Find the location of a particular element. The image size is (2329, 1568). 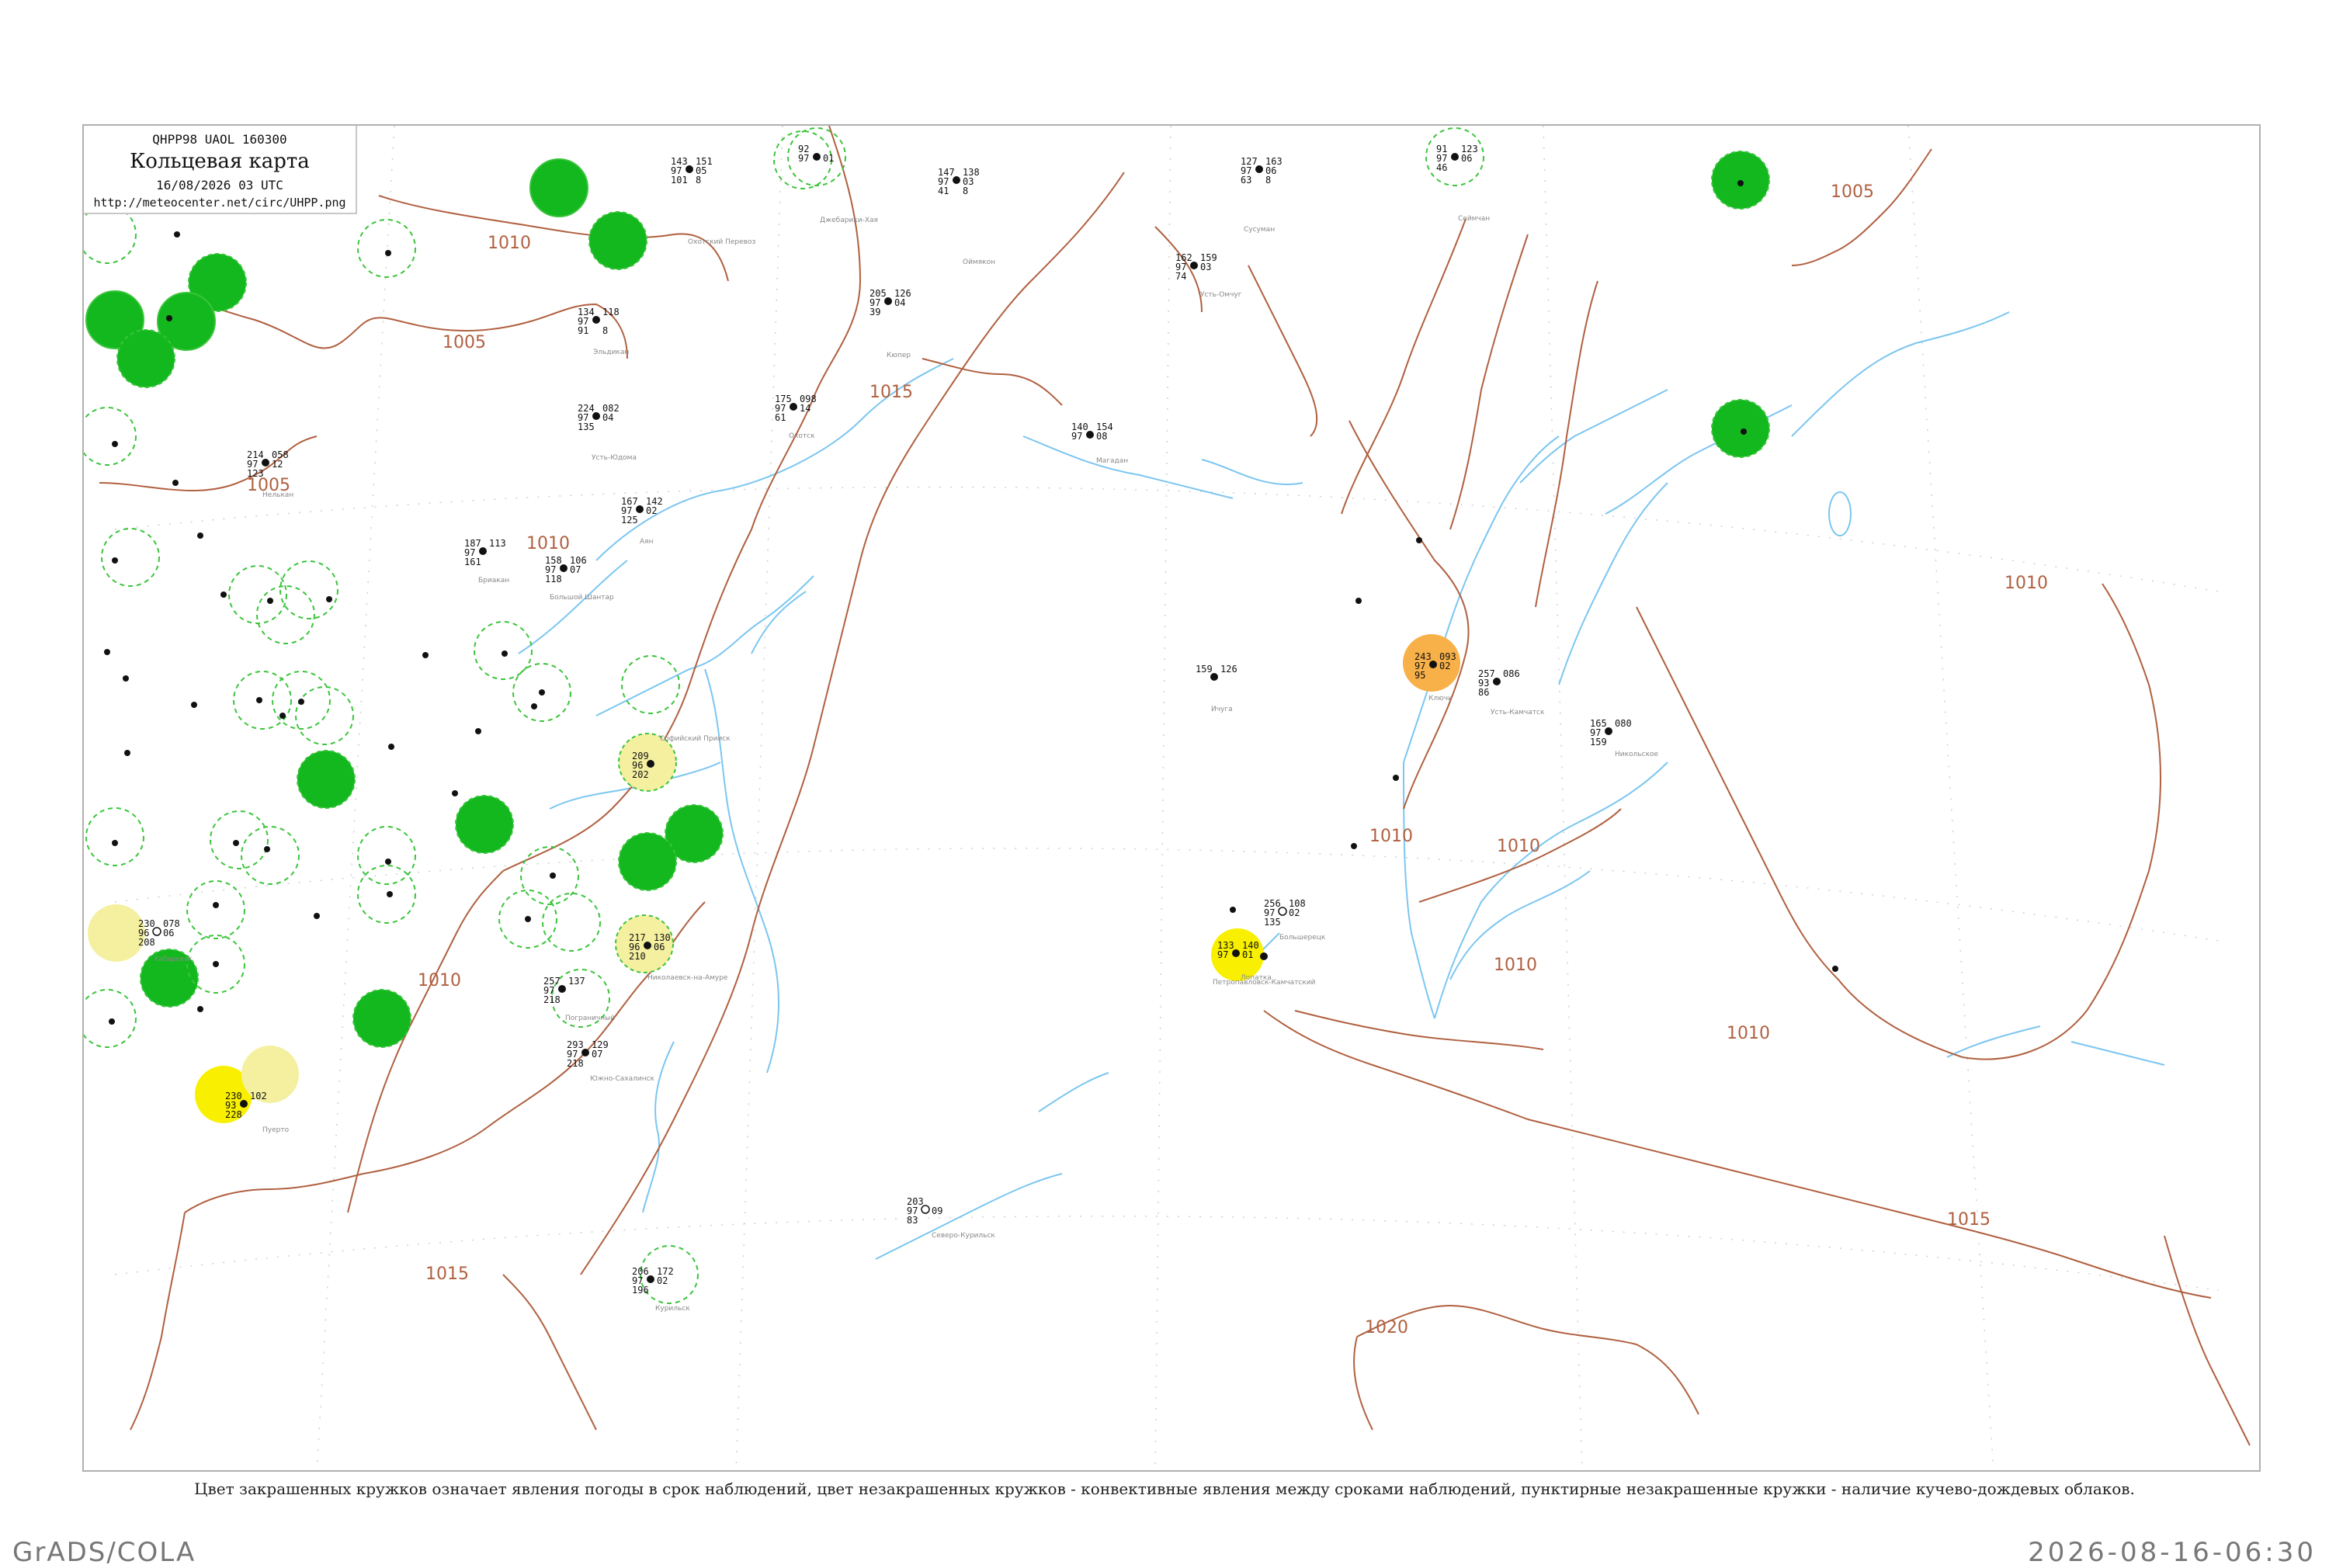

station: 143 97 101 151 05 8 Охотский Перевоз is located at coordinates (713, 201).